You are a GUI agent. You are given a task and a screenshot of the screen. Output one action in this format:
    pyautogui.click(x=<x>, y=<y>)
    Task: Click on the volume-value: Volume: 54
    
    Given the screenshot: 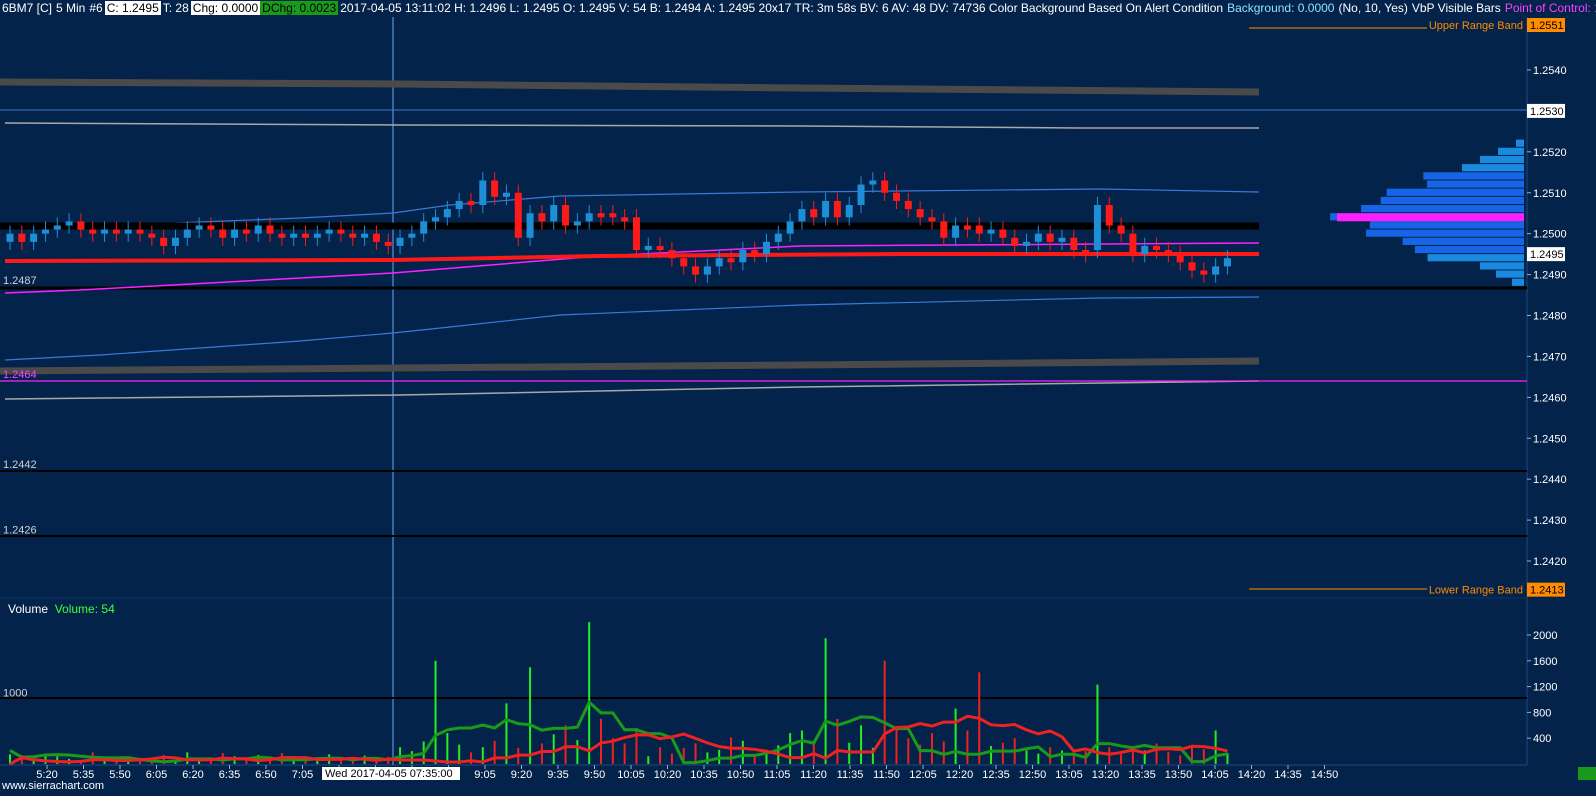 What is the action you would take?
    pyautogui.click(x=84, y=609)
    